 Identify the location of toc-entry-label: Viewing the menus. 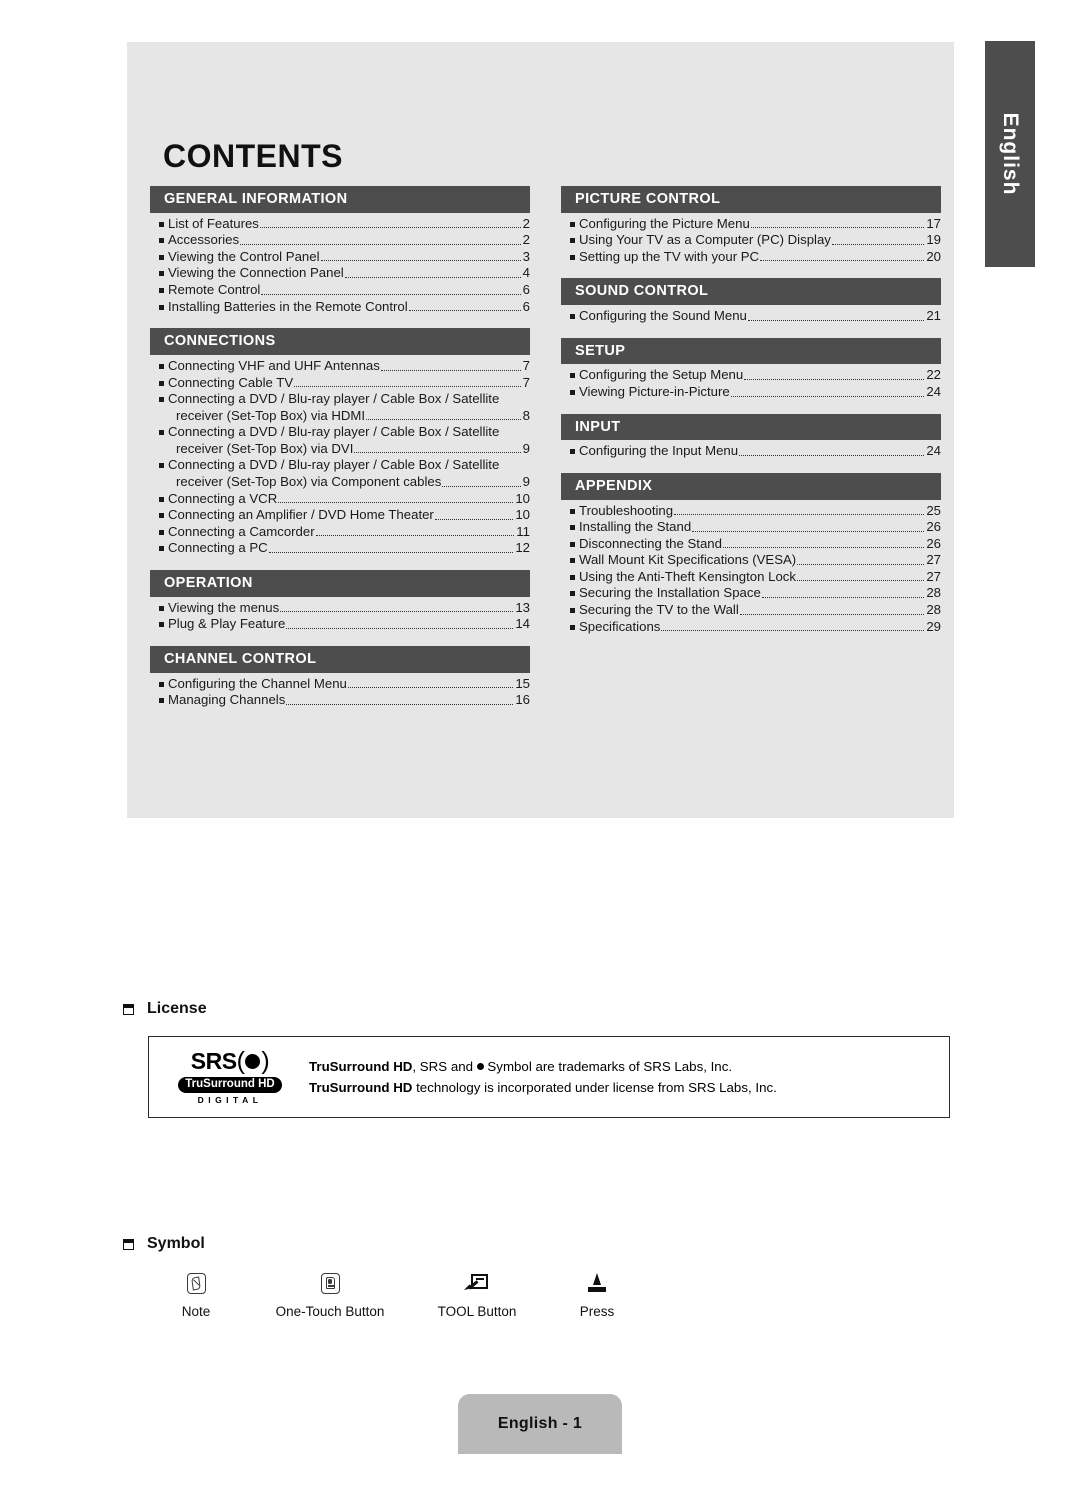
(224, 607).